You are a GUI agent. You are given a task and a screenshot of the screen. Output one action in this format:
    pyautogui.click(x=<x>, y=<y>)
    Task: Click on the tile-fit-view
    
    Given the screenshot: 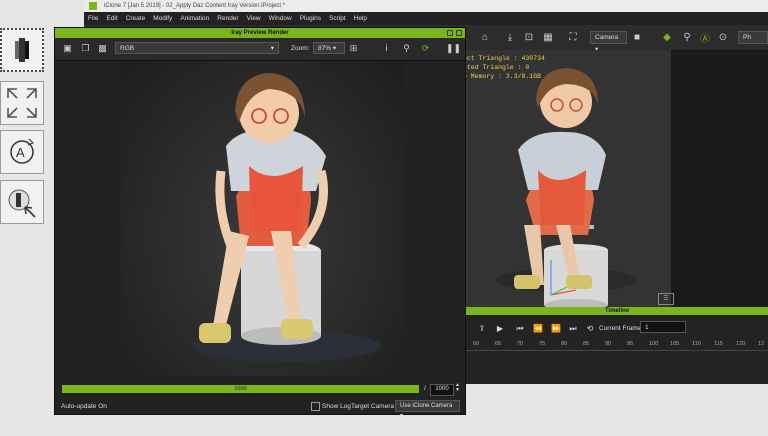 What is the action you would take?
    pyautogui.click(x=22, y=103)
    